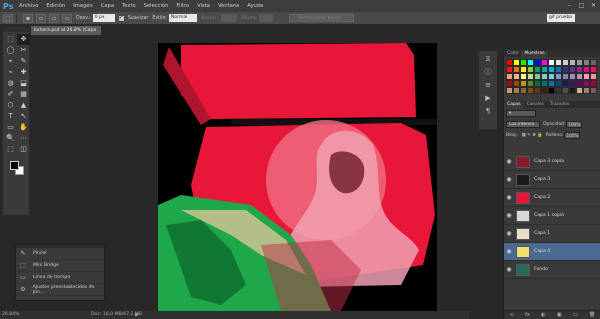  Describe the element at coordinates (60, 266) in the screenshot. I see `panel-item-mini-bridge: ⬚ Mini Bridge` at that location.